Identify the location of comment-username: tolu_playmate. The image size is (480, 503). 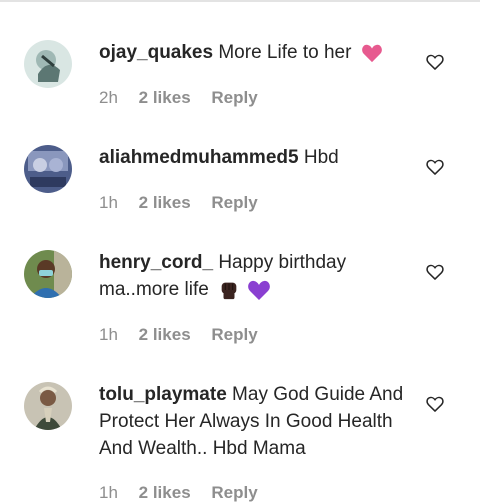
(163, 394).